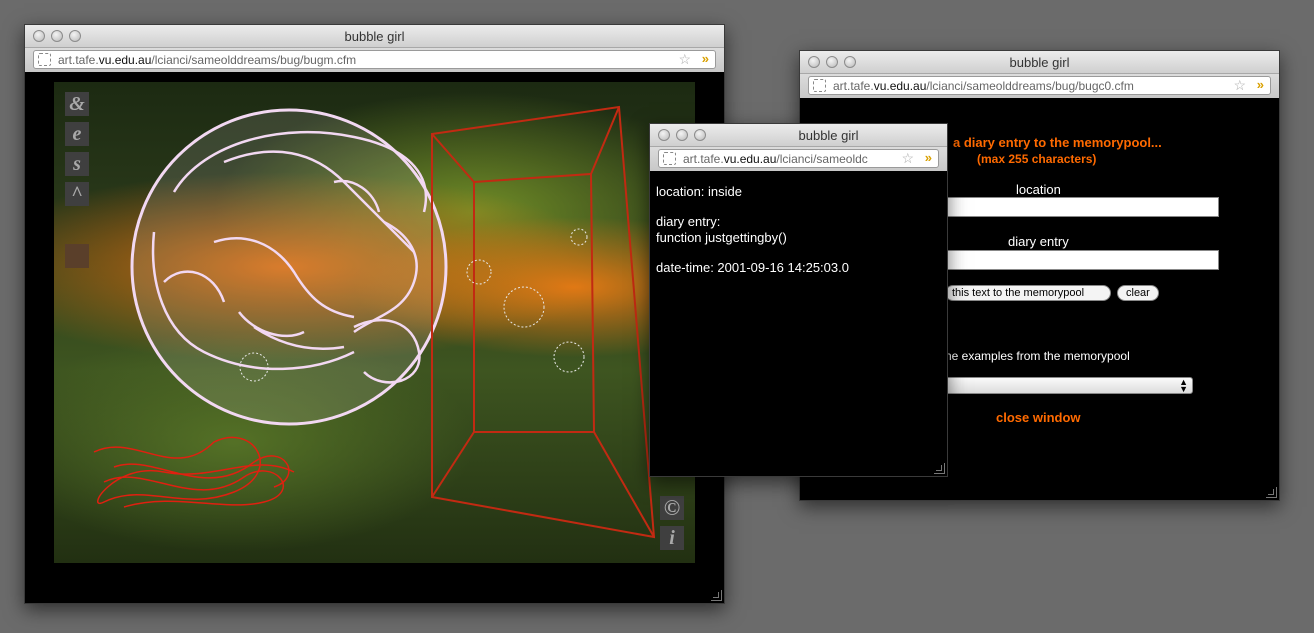 This screenshot has height=633, width=1314. I want to click on address-toolbar: art.tafe.vu.edu.au/lcianci/sameoldc ☆ », so click(798, 159).